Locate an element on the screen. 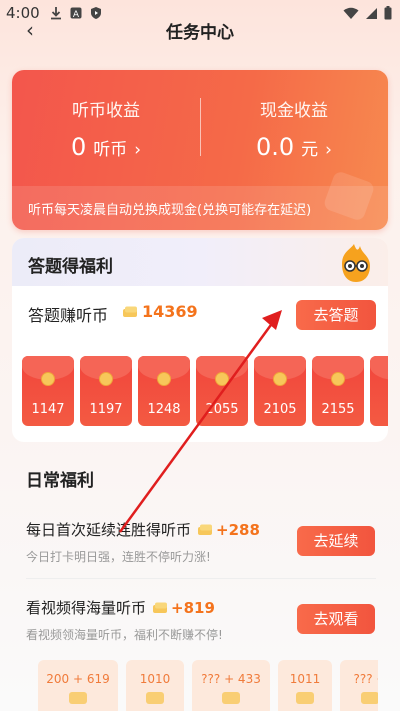  quiz-coin-count: 14369 is located at coordinates (160, 311).